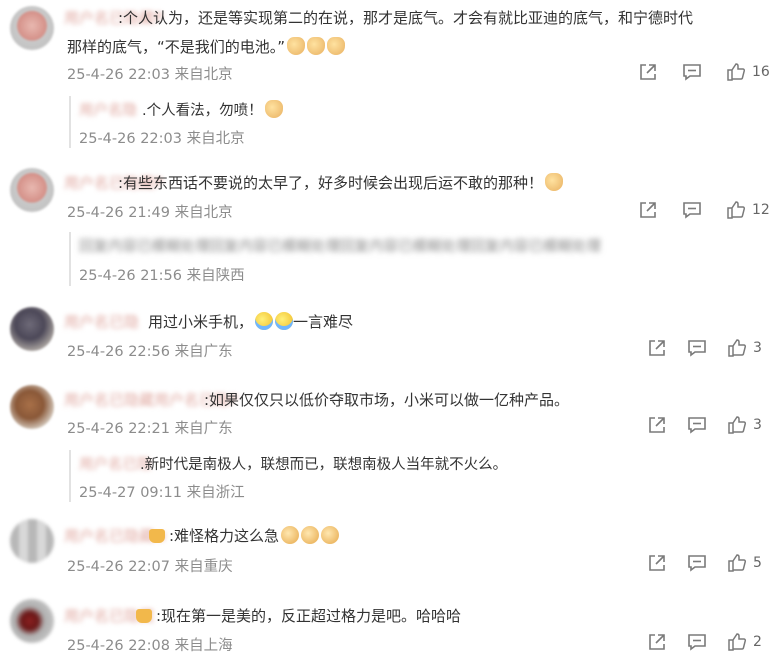  I want to click on like-count: 16, so click(761, 72).